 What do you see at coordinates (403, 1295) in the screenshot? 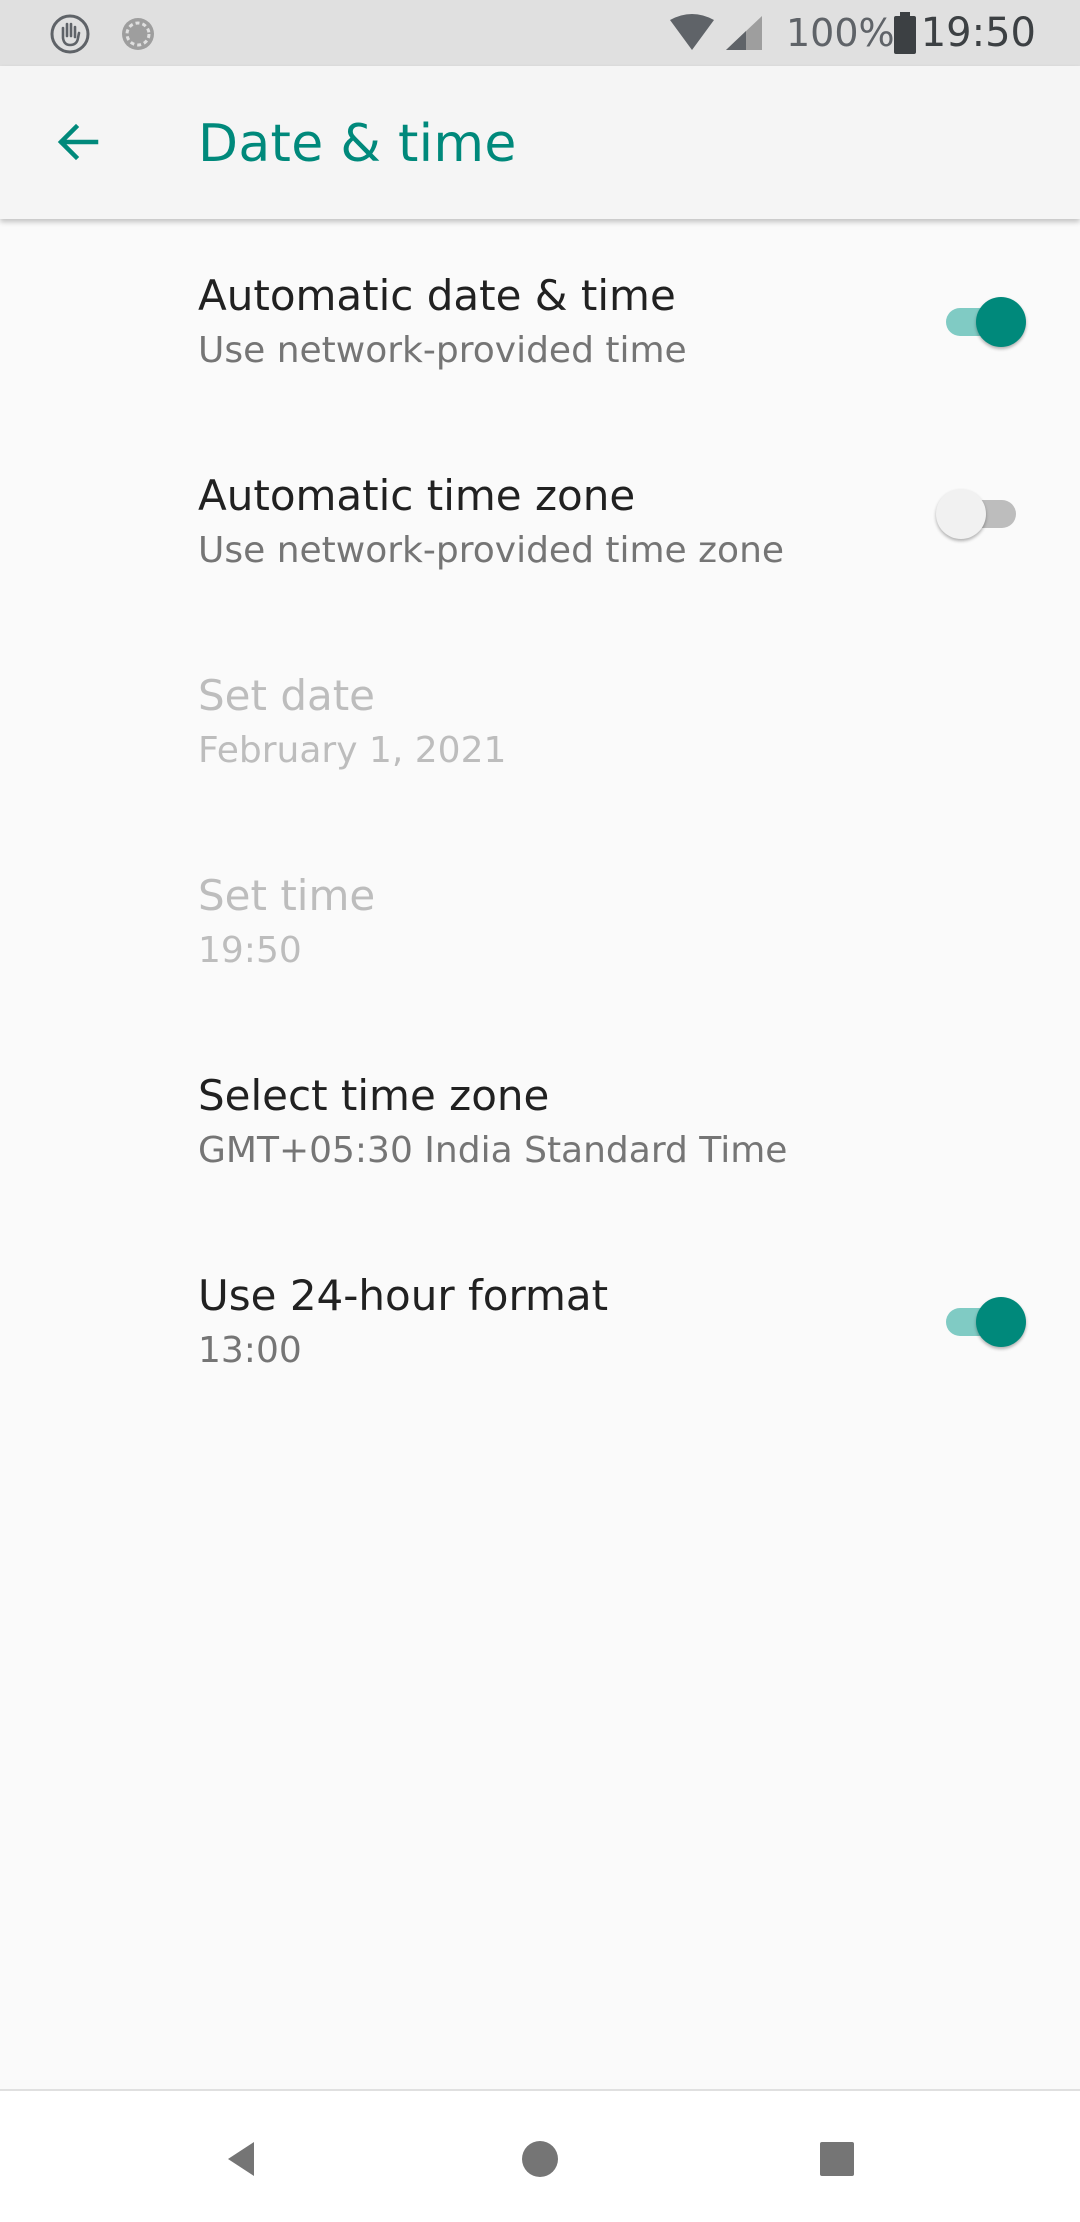
I see `setting-title: Use 24-hour format` at bounding box center [403, 1295].